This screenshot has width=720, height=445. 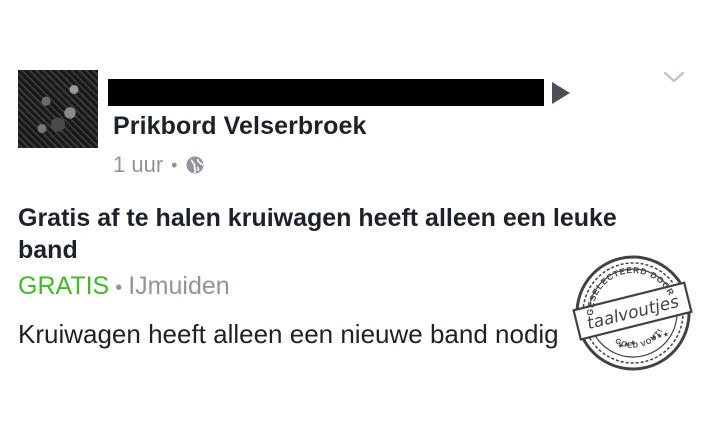 I want to click on chevron-down-icon, so click(x=674, y=77).